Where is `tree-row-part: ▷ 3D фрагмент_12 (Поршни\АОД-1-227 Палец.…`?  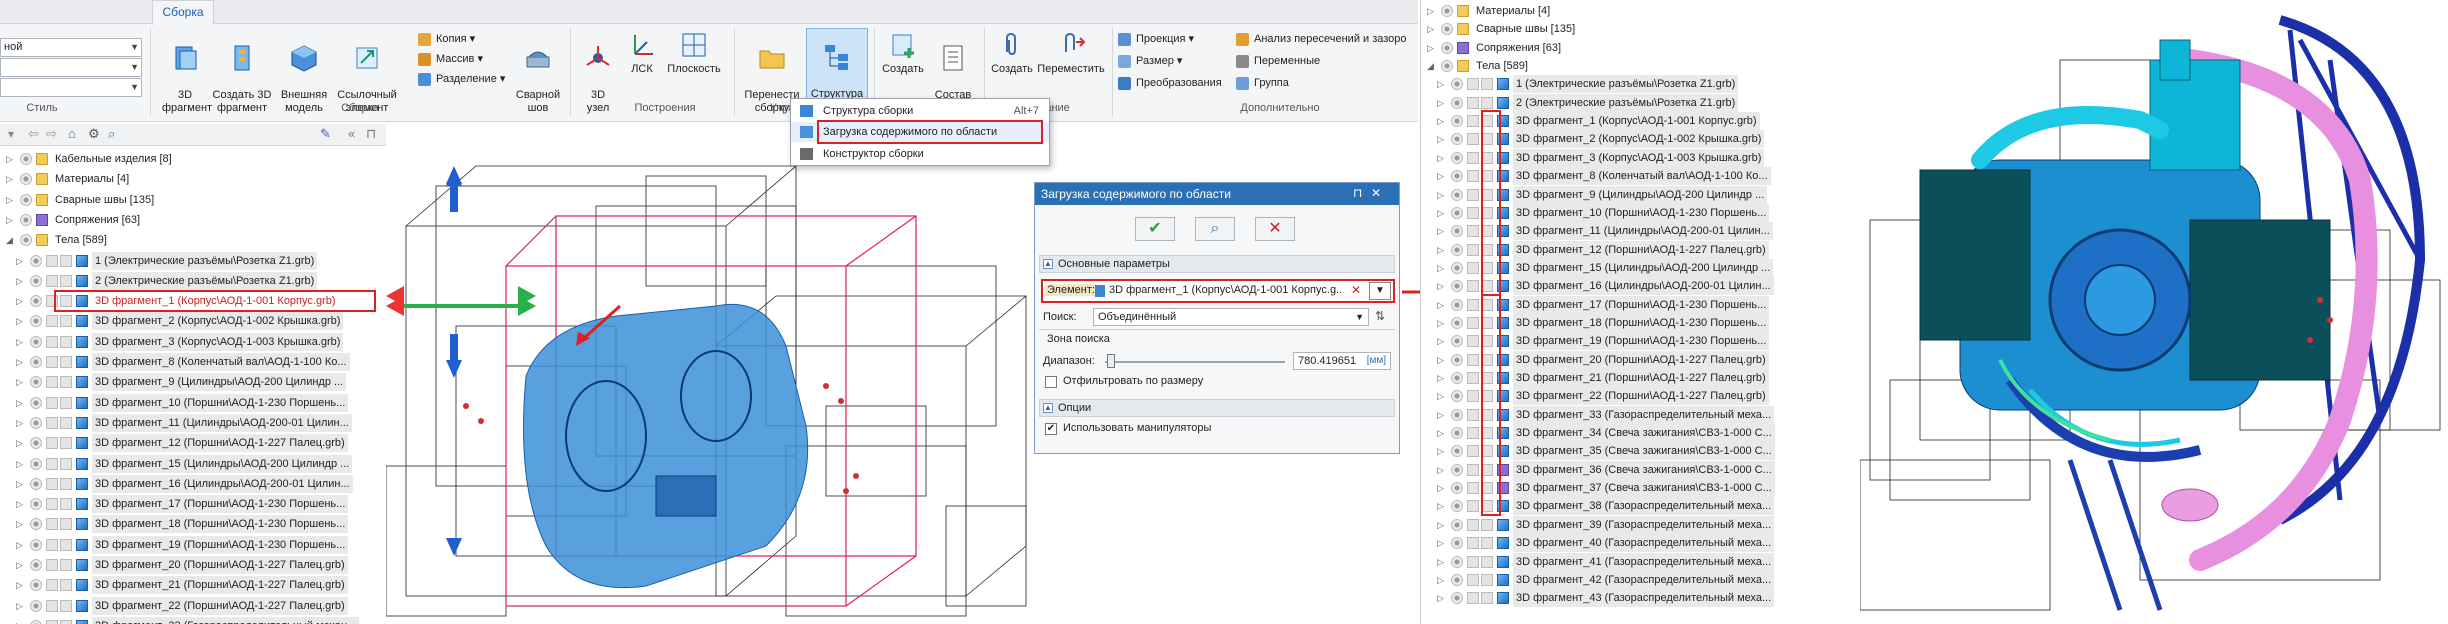 tree-row-part: ▷ 3D фрагмент_12 (Поршни\АОД-1-227 Палец.… is located at coordinates (193, 443).